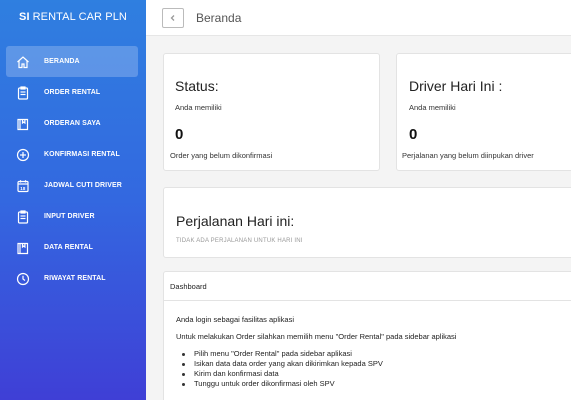  Describe the element at coordinates (23, 279) in the screenshot. I see `clock-icon` at that location.